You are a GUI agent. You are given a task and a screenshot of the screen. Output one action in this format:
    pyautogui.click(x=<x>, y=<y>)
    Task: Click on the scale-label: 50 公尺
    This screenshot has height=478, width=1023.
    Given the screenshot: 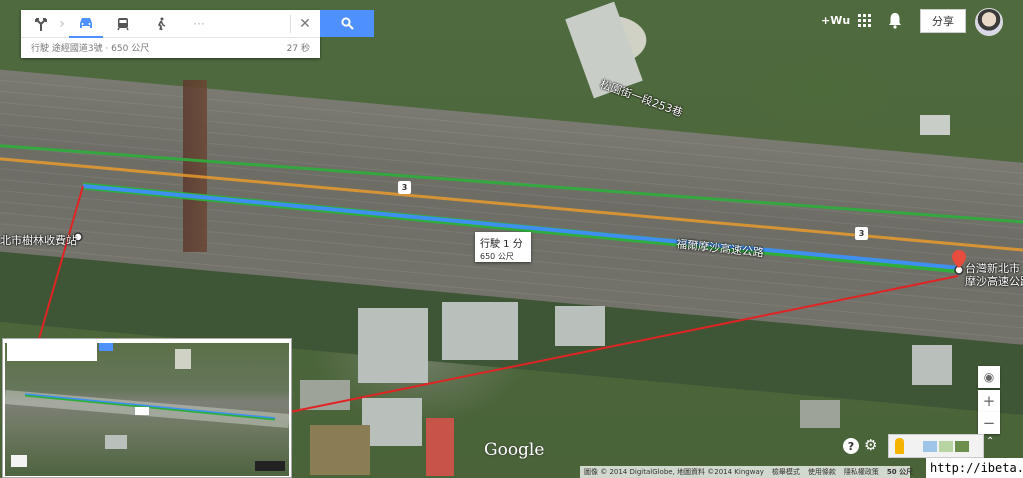 What is the action you would take?
    pyautogui.click(x=900, y=472)
    